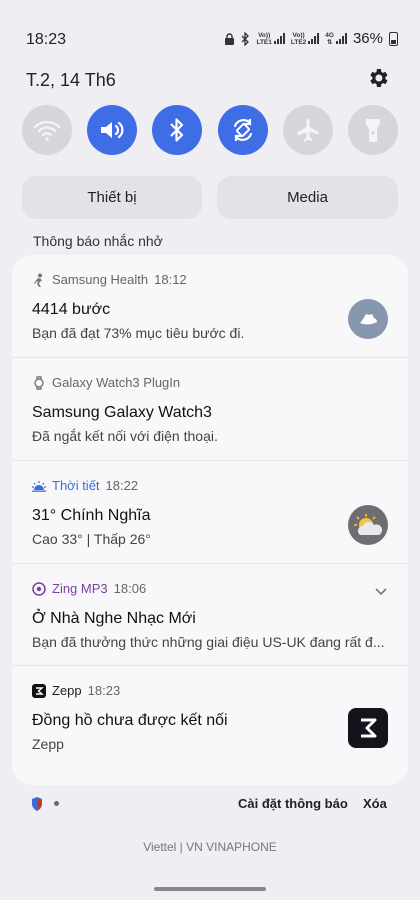 Image resolution: width=420 pixels, height=900 pixels. I want to click on date-label: T.2, 14 Th6, so click(71, 80).